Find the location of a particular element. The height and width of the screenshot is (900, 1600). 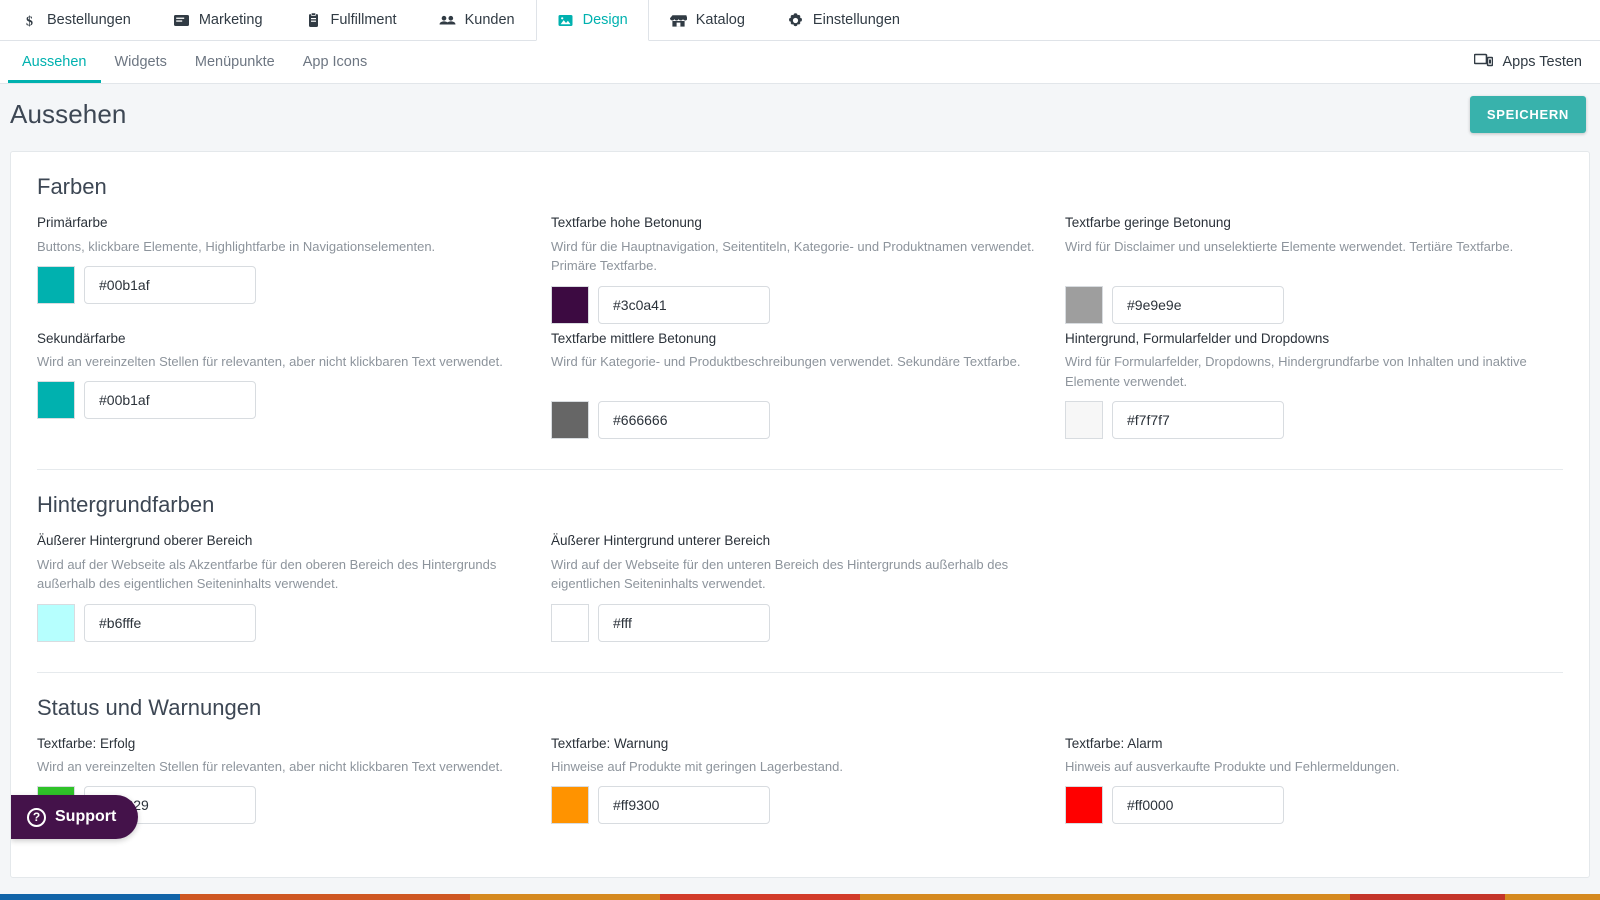

top-nav-tab-label: Design is located at coordinates (605, 20).